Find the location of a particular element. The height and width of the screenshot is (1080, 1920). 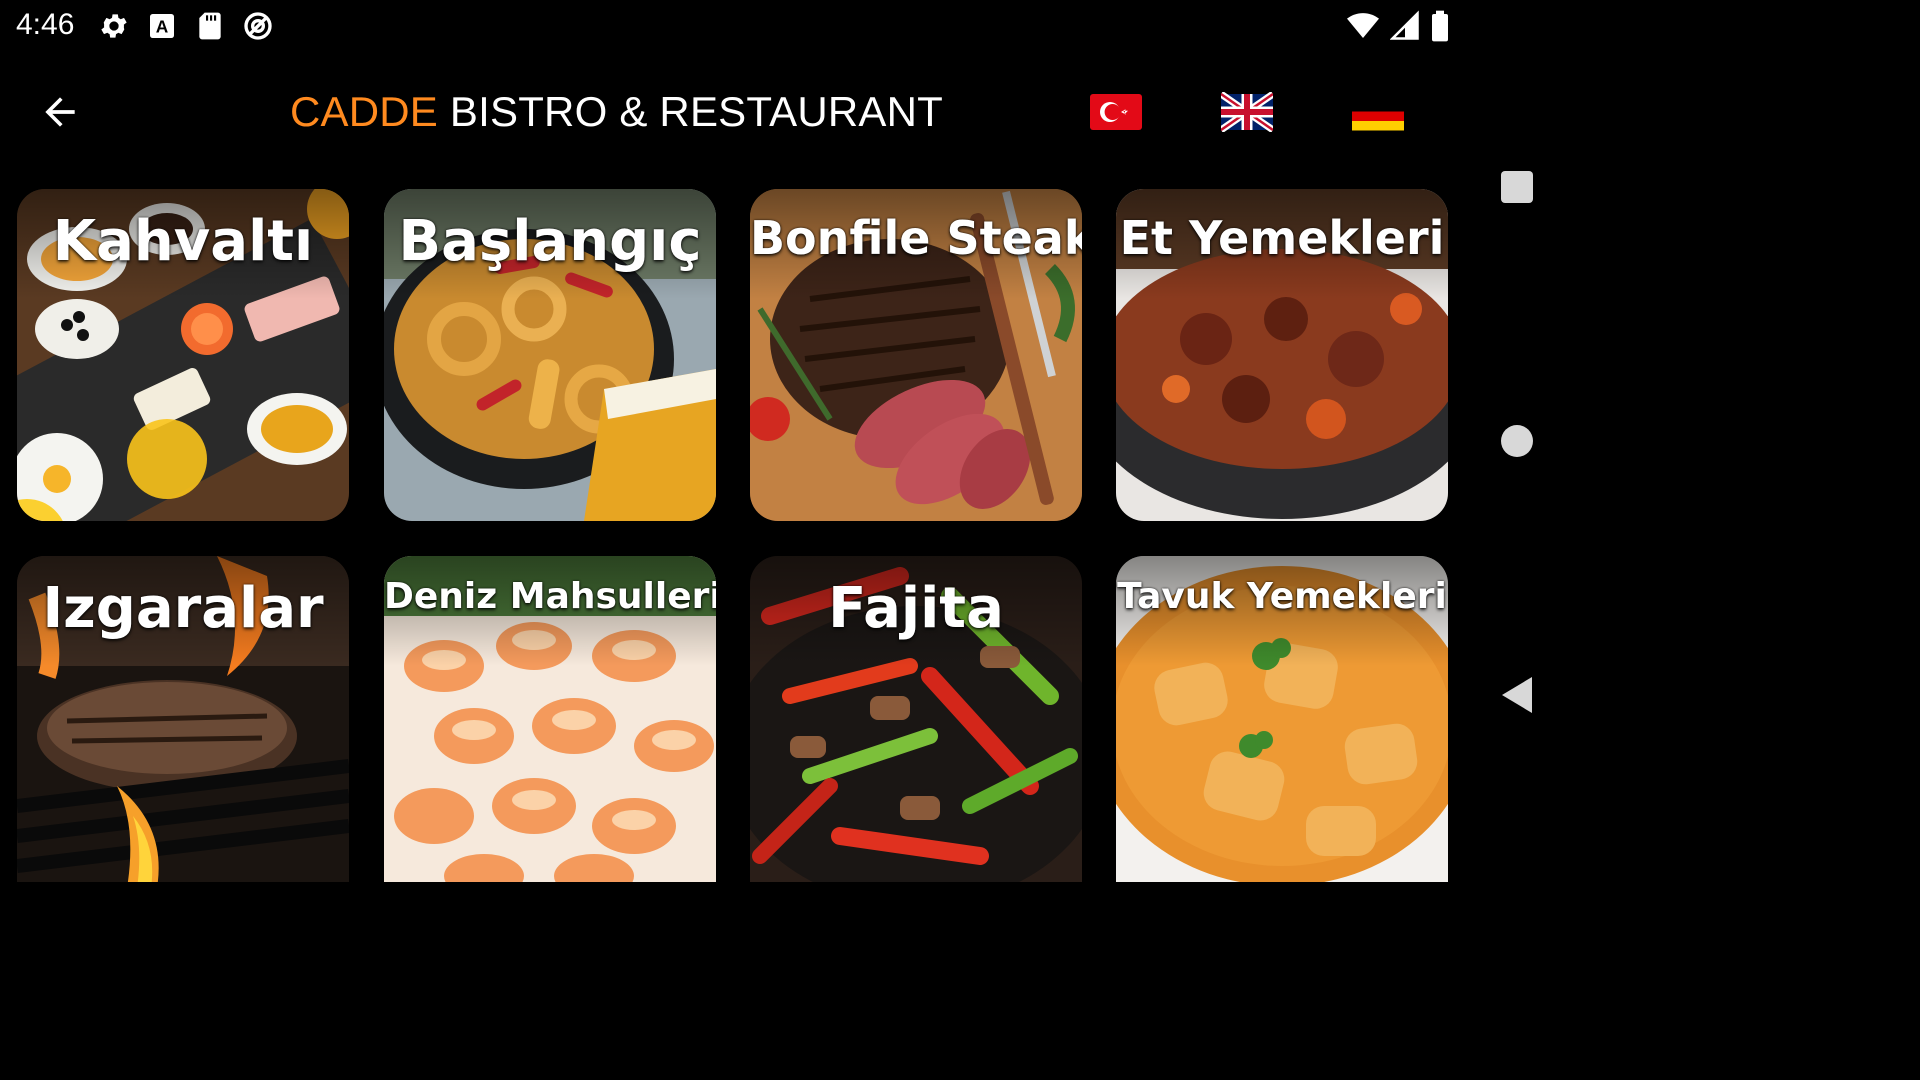

category-label: Kahvaltı is located at coordinates (183, 241).